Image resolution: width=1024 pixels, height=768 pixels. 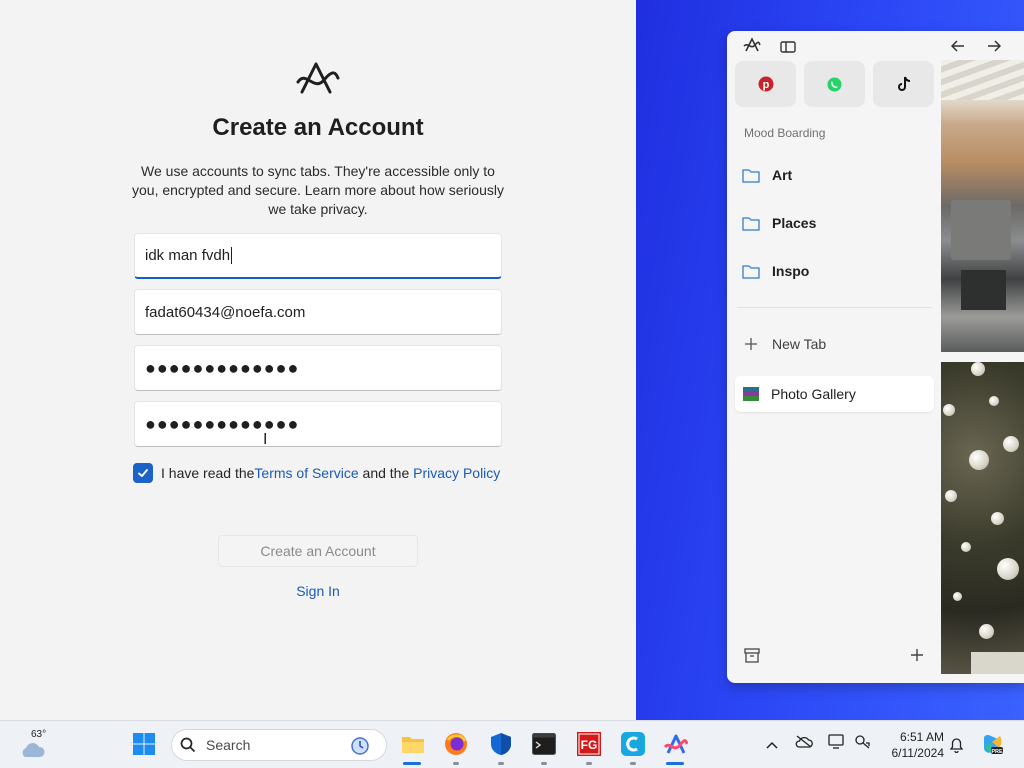 I want to click on tab-photo-gallery: Photo Gallery, so click(x=834, y=394).